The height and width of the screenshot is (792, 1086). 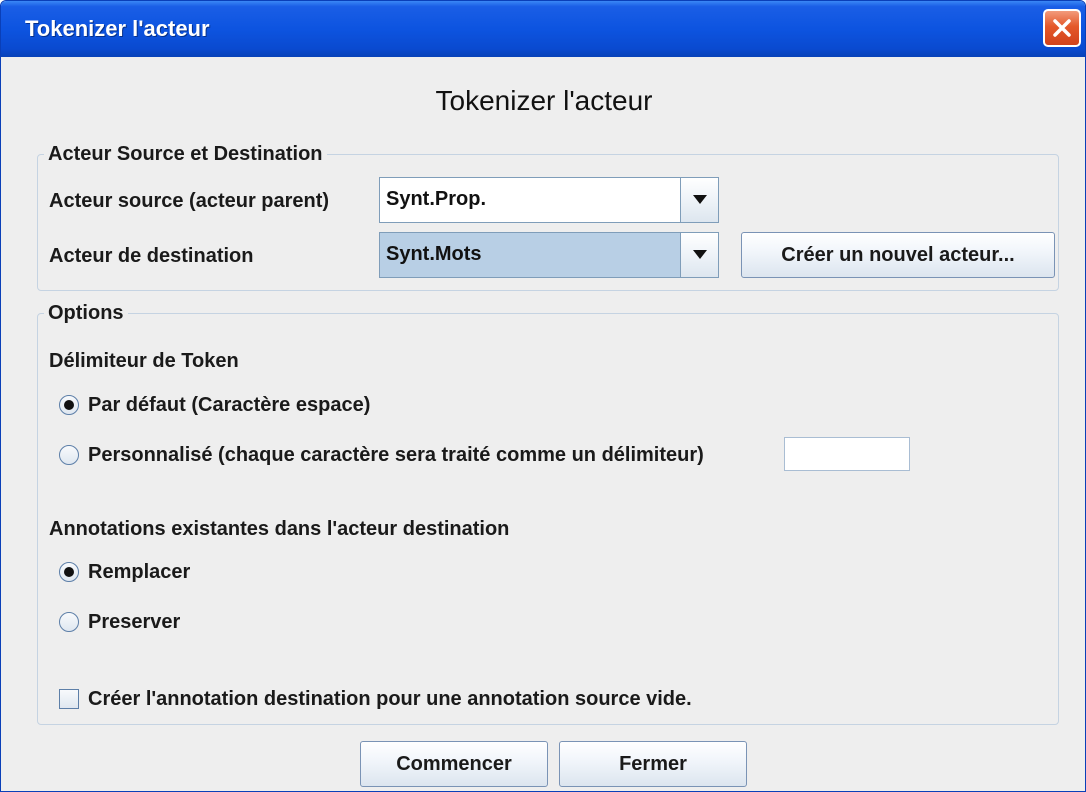 What do you see at coordinates (86, 313) in the screenshot?
I see `options-group-legend: Options` at bounding box center [86, 313].